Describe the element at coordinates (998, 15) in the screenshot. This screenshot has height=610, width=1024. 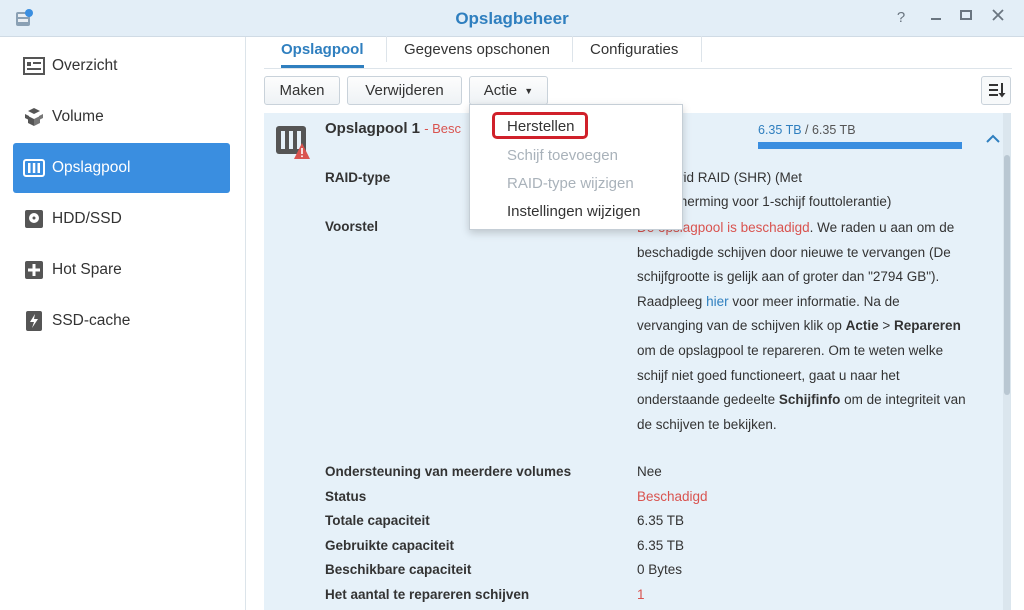
I see `close-icon` at that location.